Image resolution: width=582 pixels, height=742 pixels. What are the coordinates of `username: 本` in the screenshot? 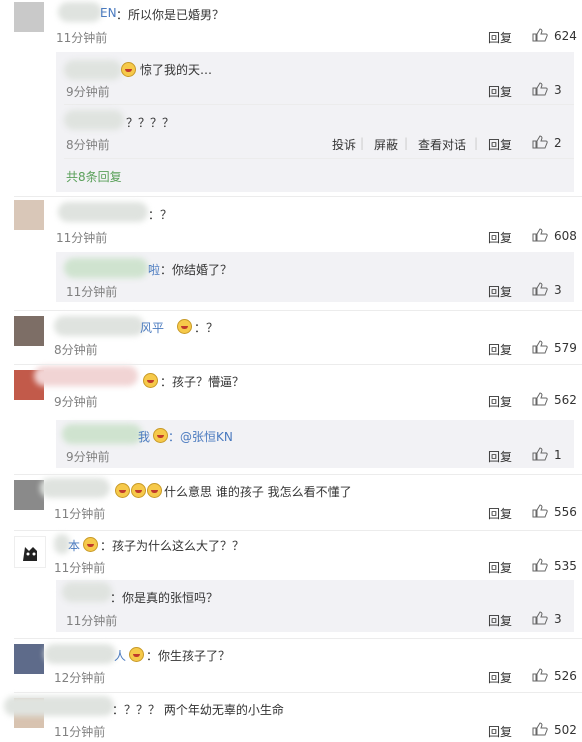 It's located at (74, 545).